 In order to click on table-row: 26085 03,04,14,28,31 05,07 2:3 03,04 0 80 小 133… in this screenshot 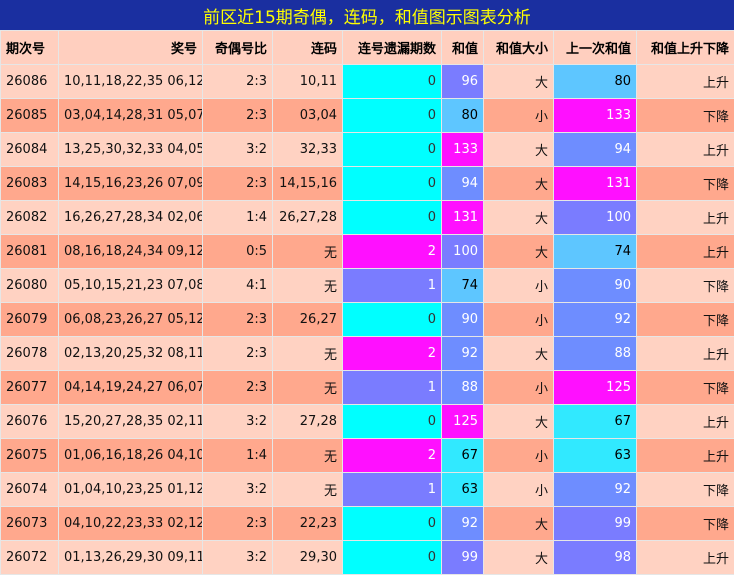, I will do `click(367, 115)`.